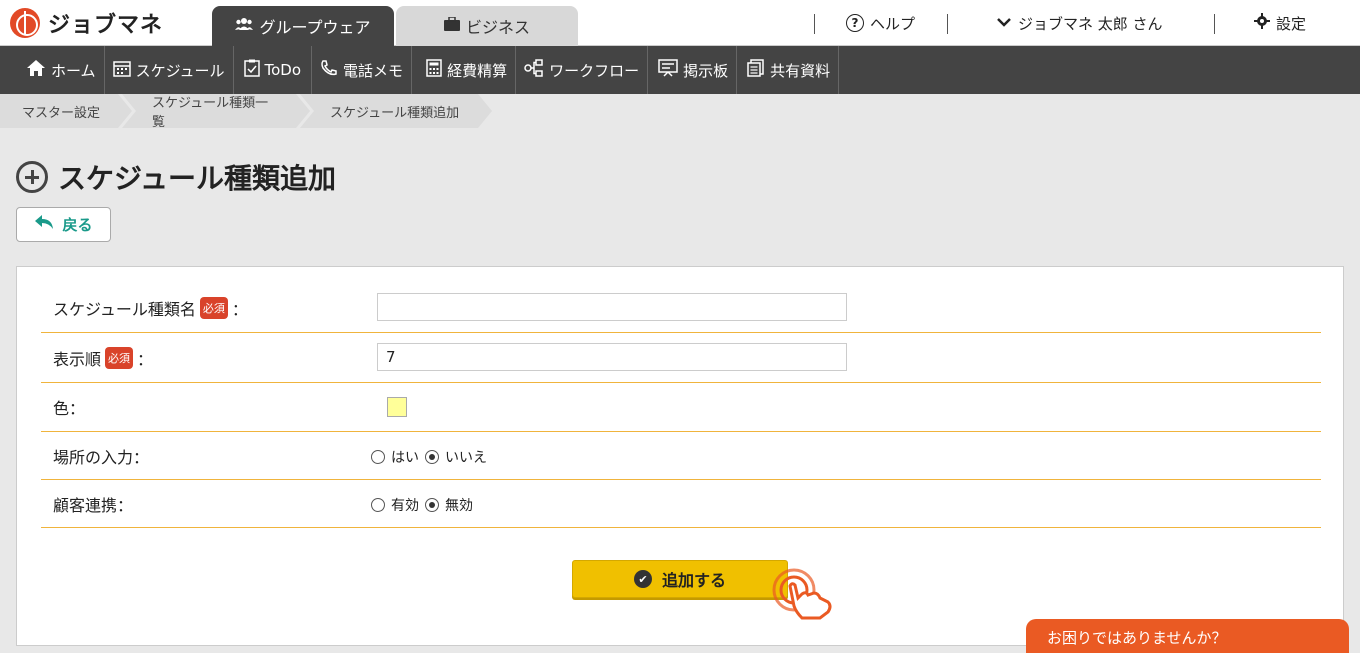 The width and height of the screenshot is (1360, 653). Describe the element at coordinates (459, 505) in the screenshot. I see `customer-disabled-label: 無効` at that location.